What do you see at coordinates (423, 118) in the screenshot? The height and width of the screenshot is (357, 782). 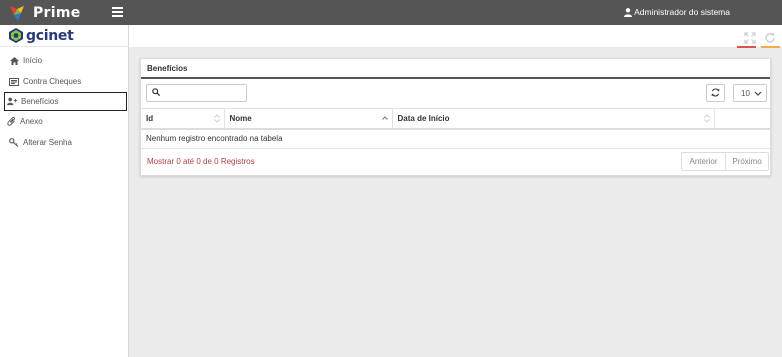 I see `column-label: Data de Início` at bounding box center [423, 118].